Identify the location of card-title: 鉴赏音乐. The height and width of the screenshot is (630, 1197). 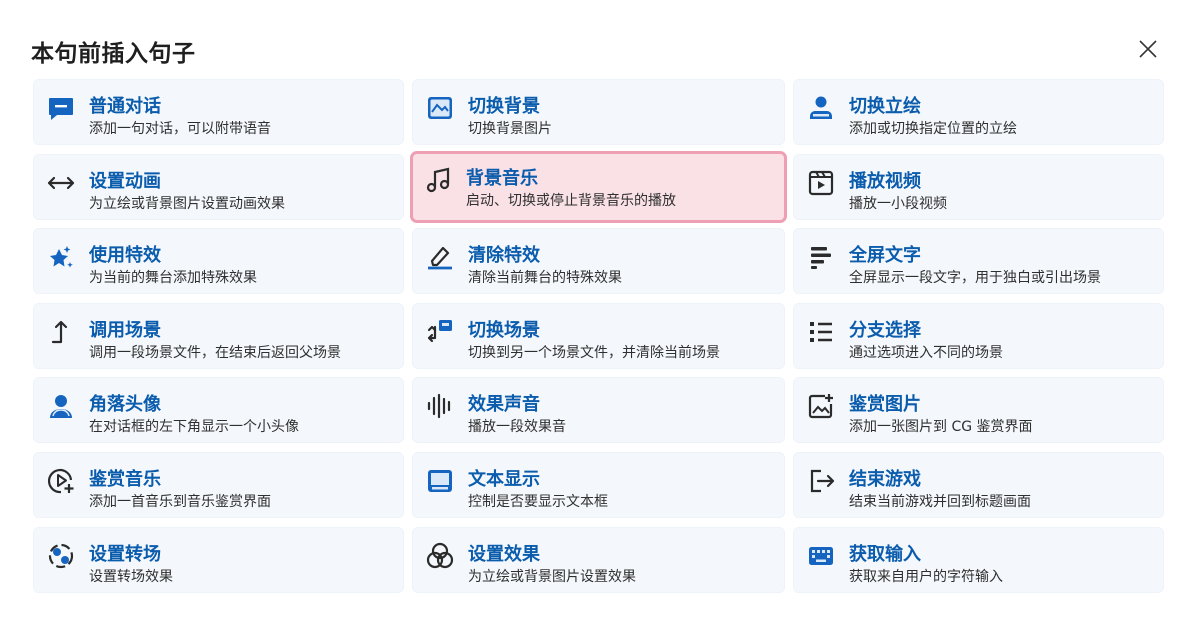
(125, 479).